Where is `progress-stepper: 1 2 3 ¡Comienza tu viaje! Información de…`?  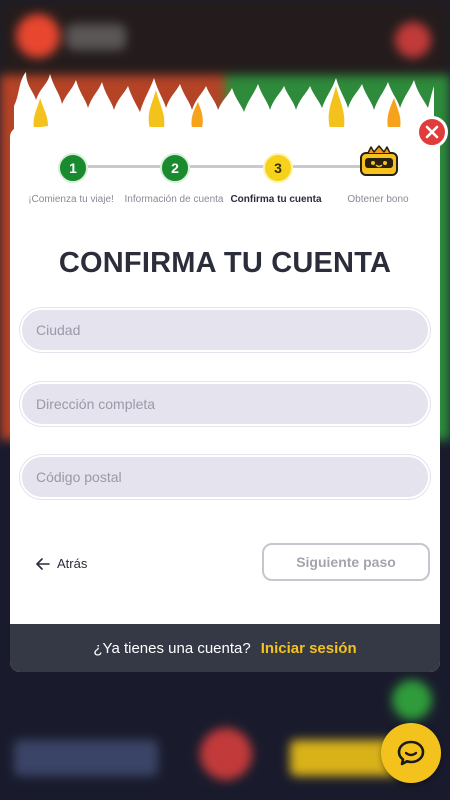 progress-stepper: 1 2 3 ¡Comienza tu viaje! Información de… is located at coordinates (225, 182).